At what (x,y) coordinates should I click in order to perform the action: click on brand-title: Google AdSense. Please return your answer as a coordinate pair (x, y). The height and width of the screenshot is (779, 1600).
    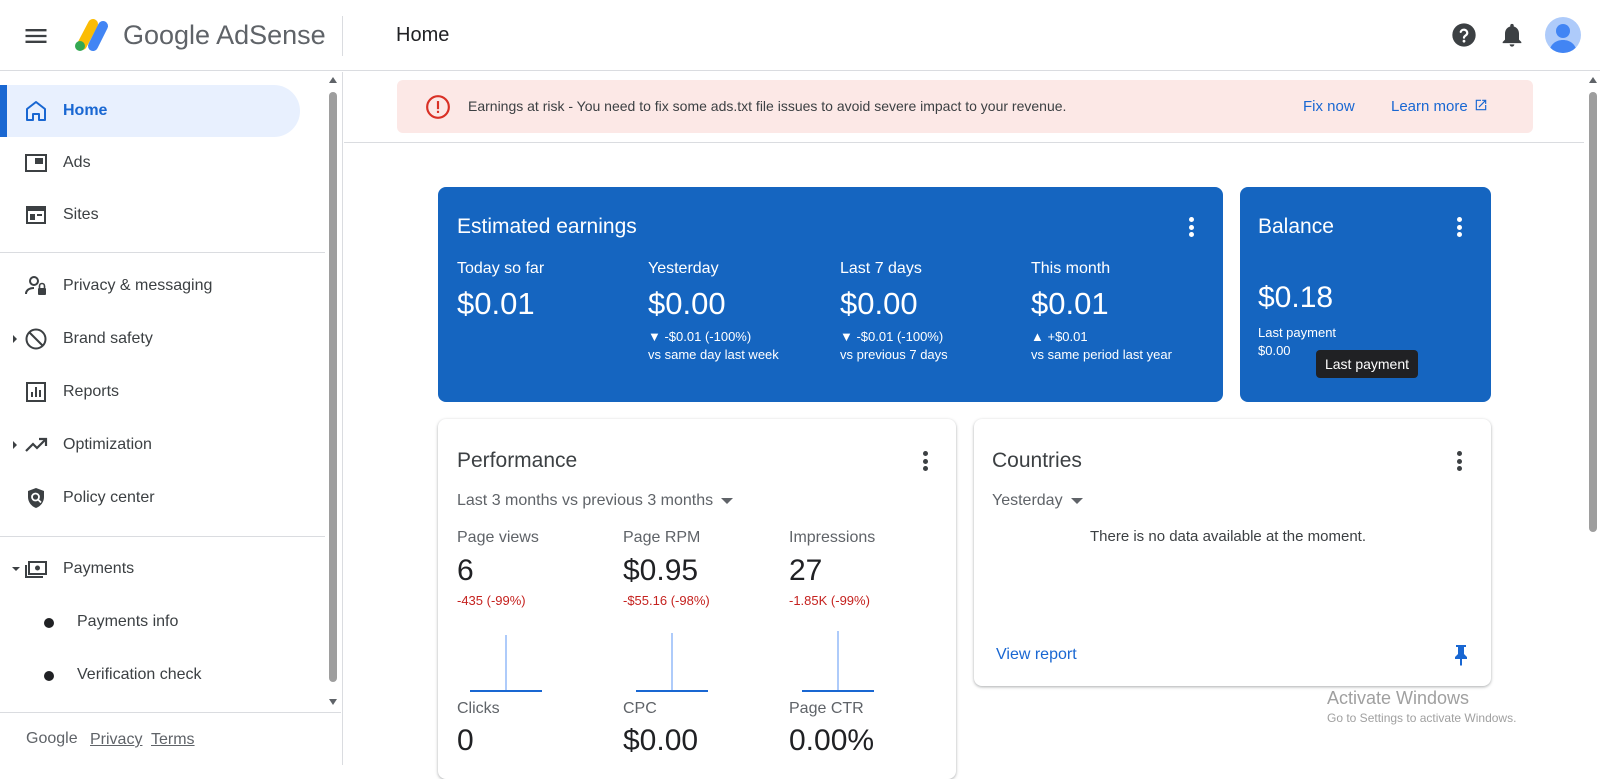
    Looking at the image, I should click on (224, 35).